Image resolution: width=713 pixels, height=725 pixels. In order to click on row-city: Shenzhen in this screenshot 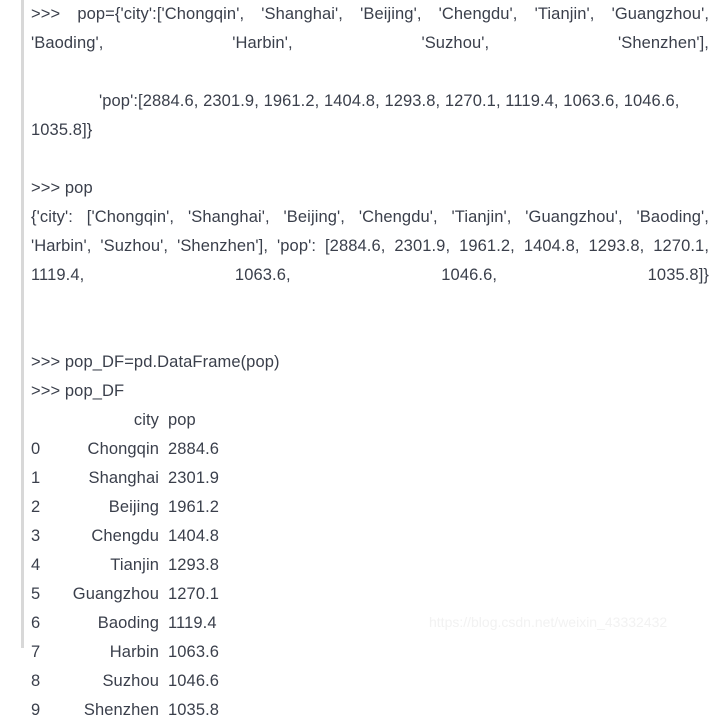, I will do `click(121, 710)`.